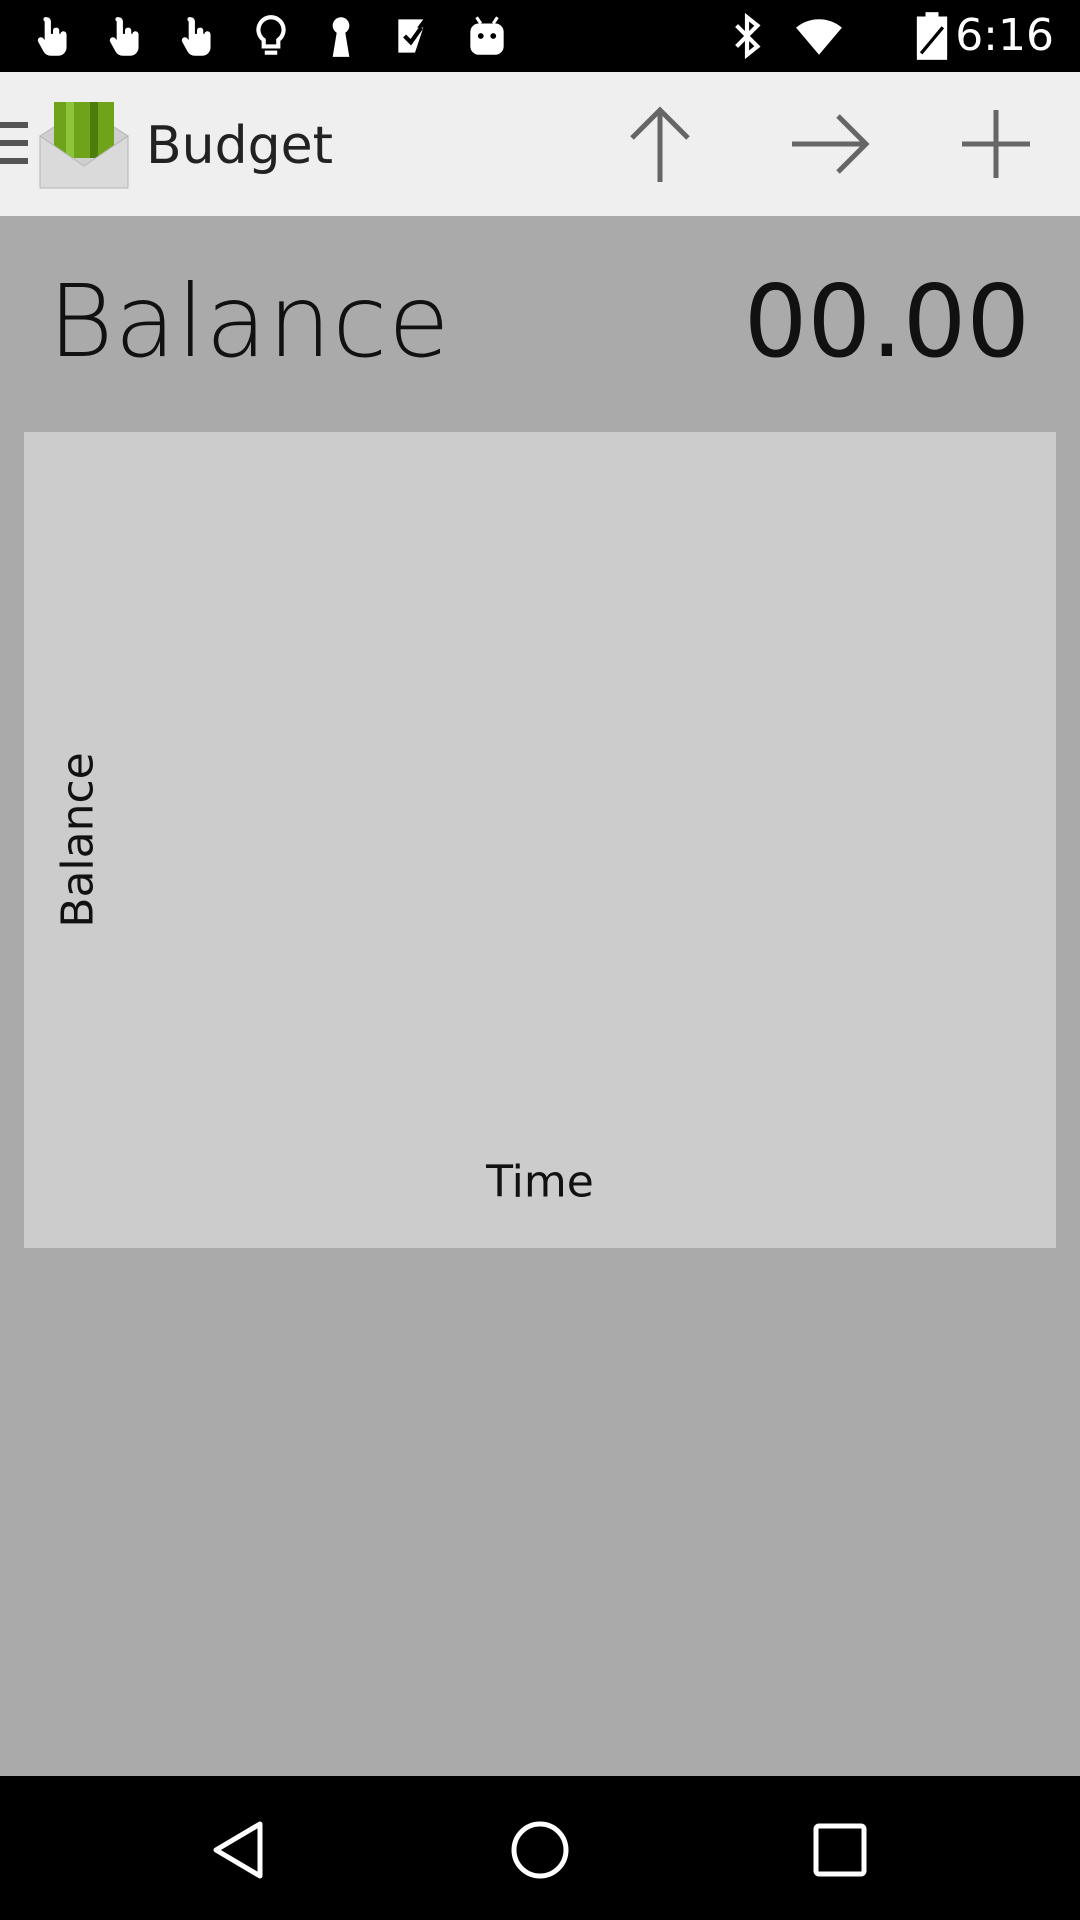 The height and width of the screenshot is (1920, 1080). What do you see at coordinates (271, 36) in the screenshot?
I see `lightbulb-icon` at bounding box center [271, 36].